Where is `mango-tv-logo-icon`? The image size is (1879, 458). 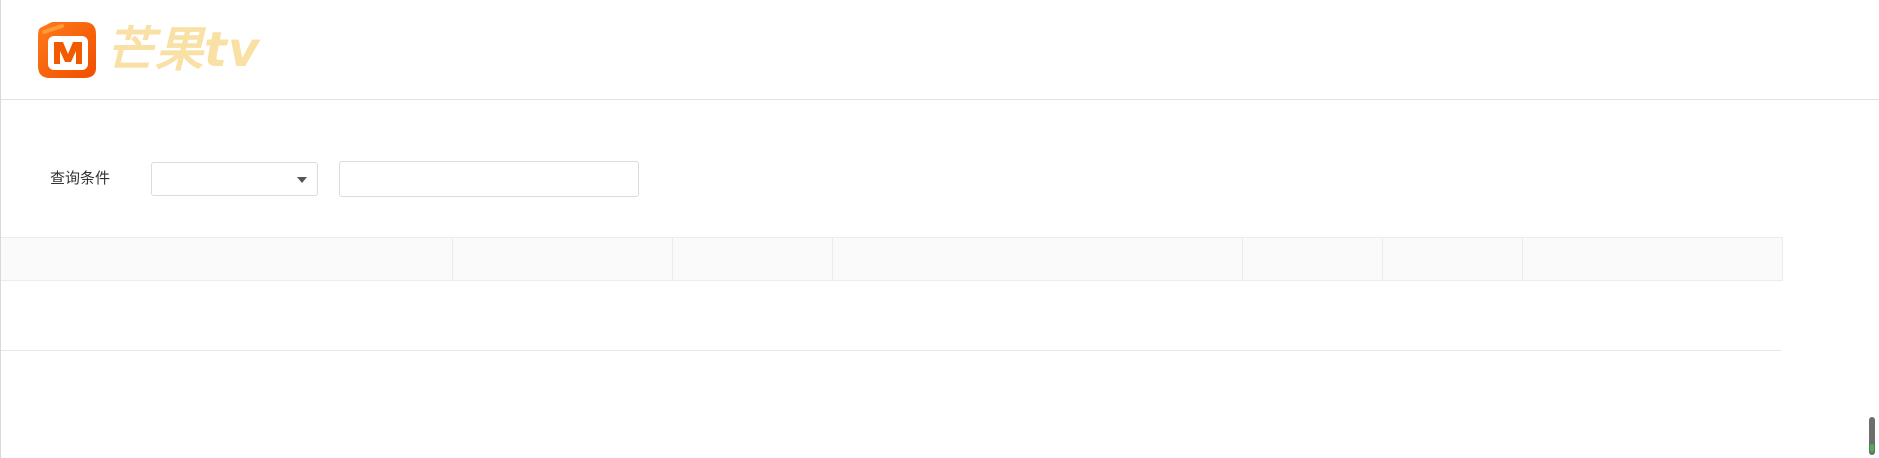
mango-tv-logo-icon is located at coordinates (67, 50).